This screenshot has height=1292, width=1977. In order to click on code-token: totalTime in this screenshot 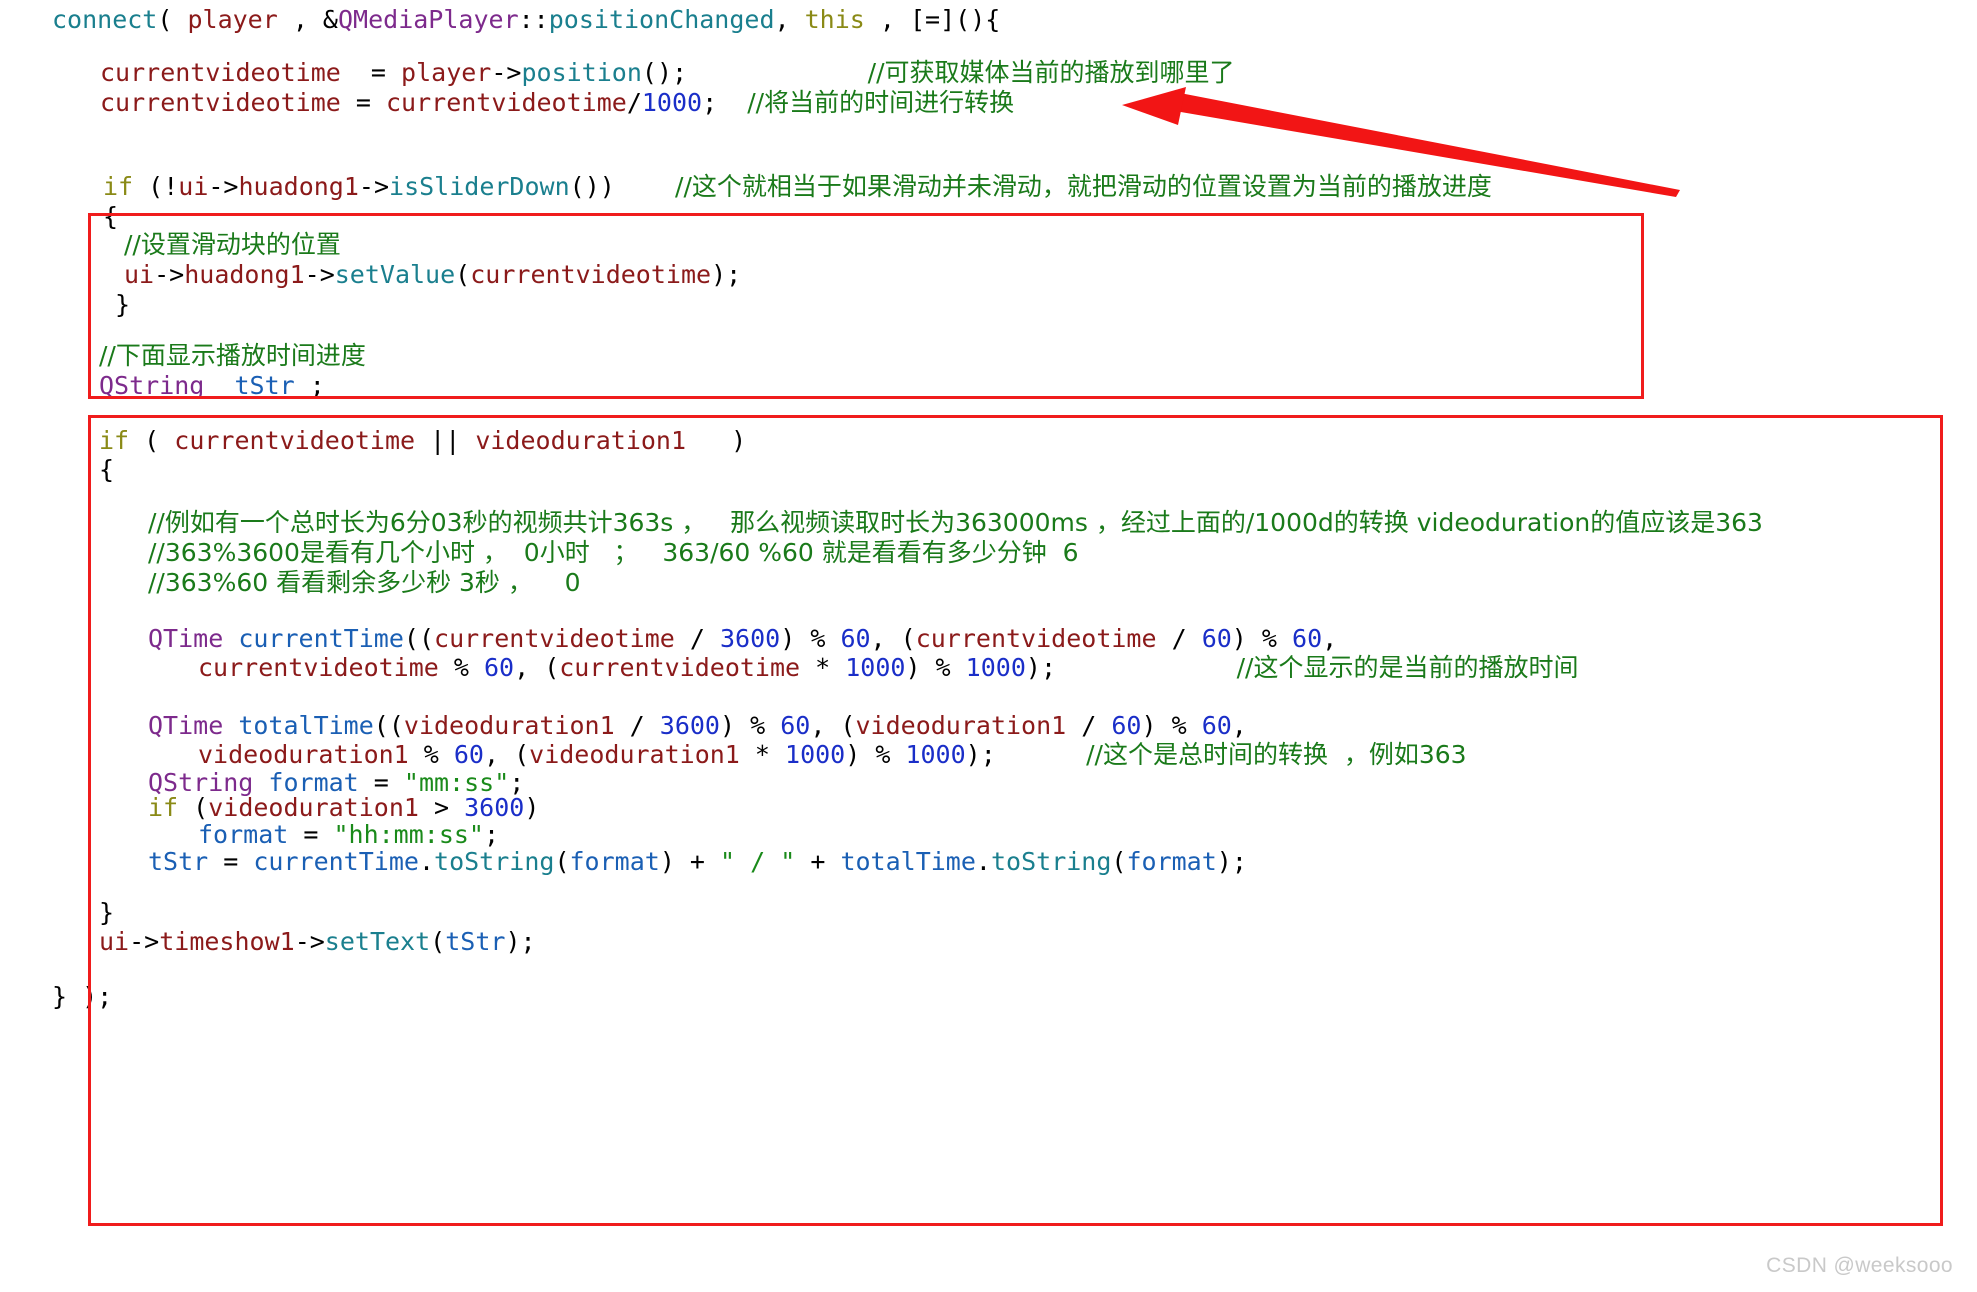, I will do `click(306, 725)`.